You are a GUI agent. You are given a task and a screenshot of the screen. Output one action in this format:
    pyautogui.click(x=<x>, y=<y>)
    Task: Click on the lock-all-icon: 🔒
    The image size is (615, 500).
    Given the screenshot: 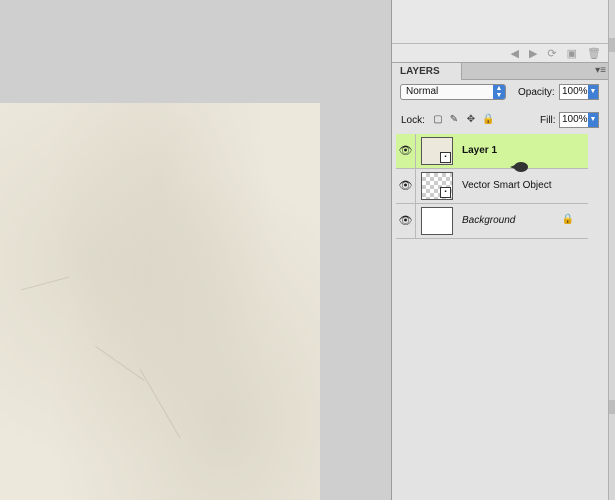 What is the action you would take?
    pyautogui.click(x=488, y=120)
    